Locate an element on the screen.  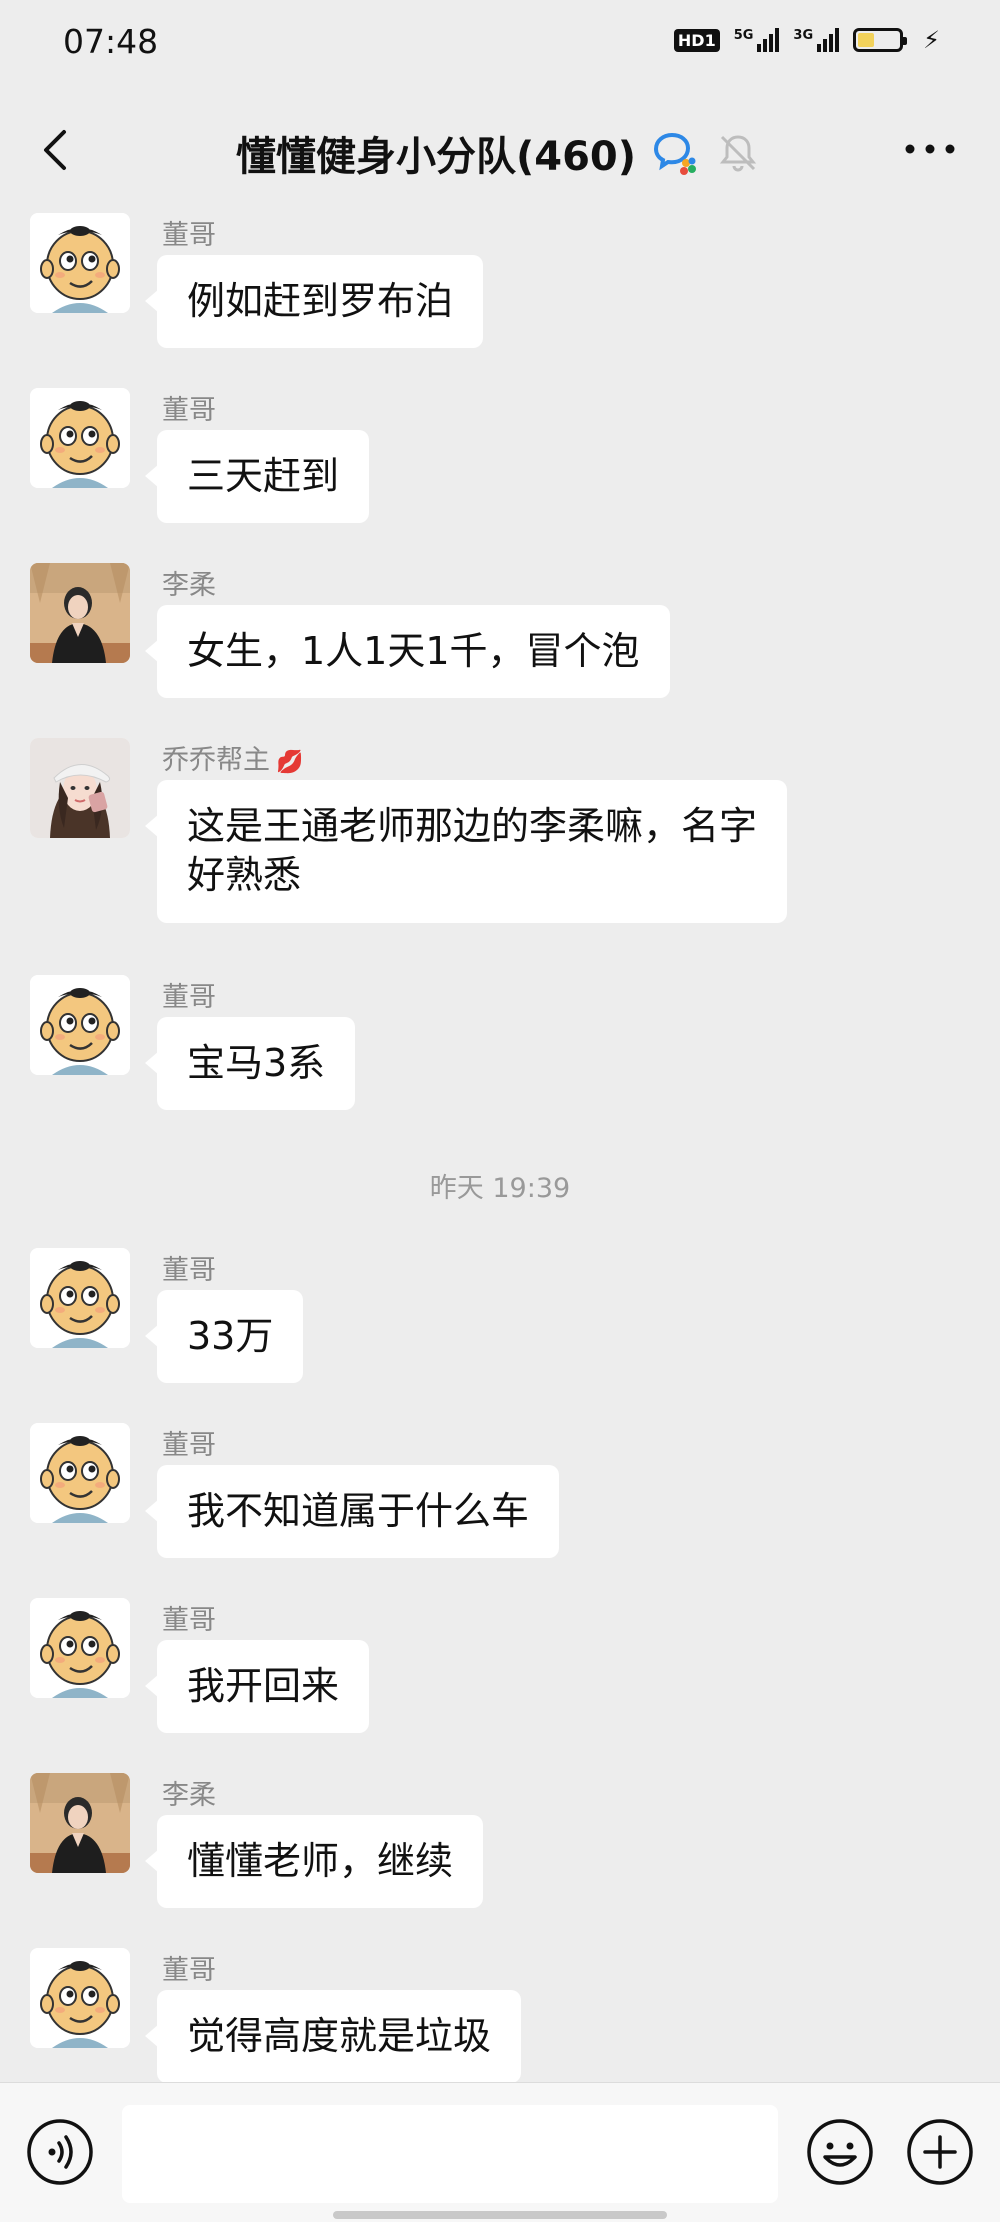
message-bubble: 觉得高度就是垃圾 is located at coordinates (333, 2037).